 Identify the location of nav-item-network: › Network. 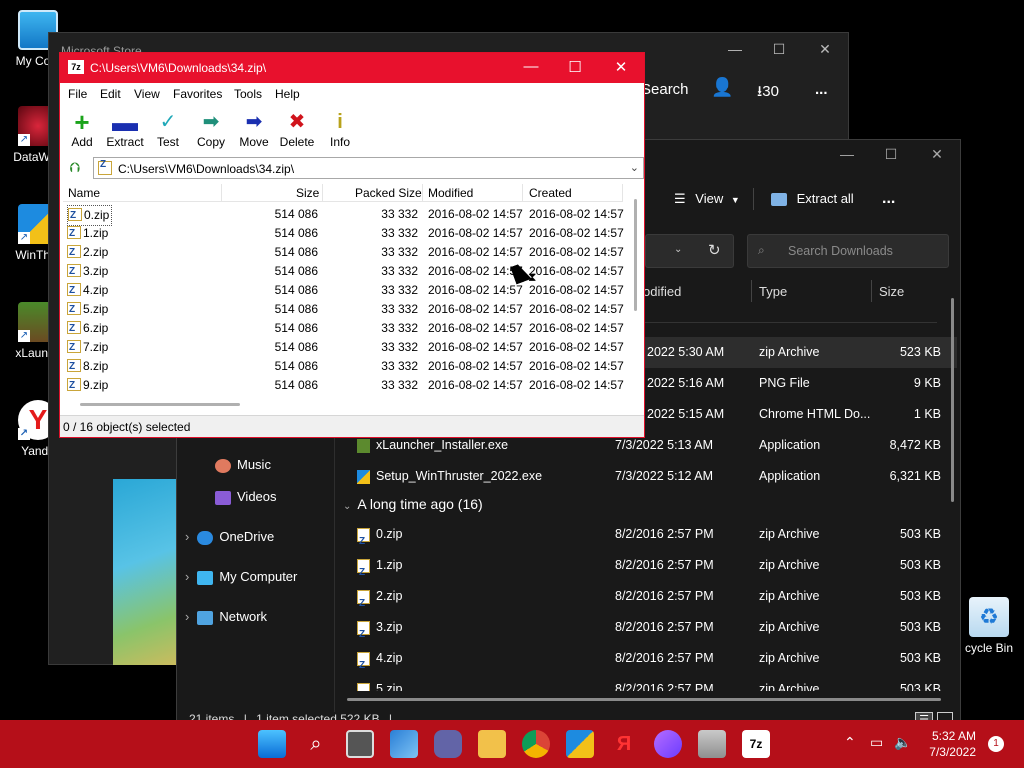
(226, 617).